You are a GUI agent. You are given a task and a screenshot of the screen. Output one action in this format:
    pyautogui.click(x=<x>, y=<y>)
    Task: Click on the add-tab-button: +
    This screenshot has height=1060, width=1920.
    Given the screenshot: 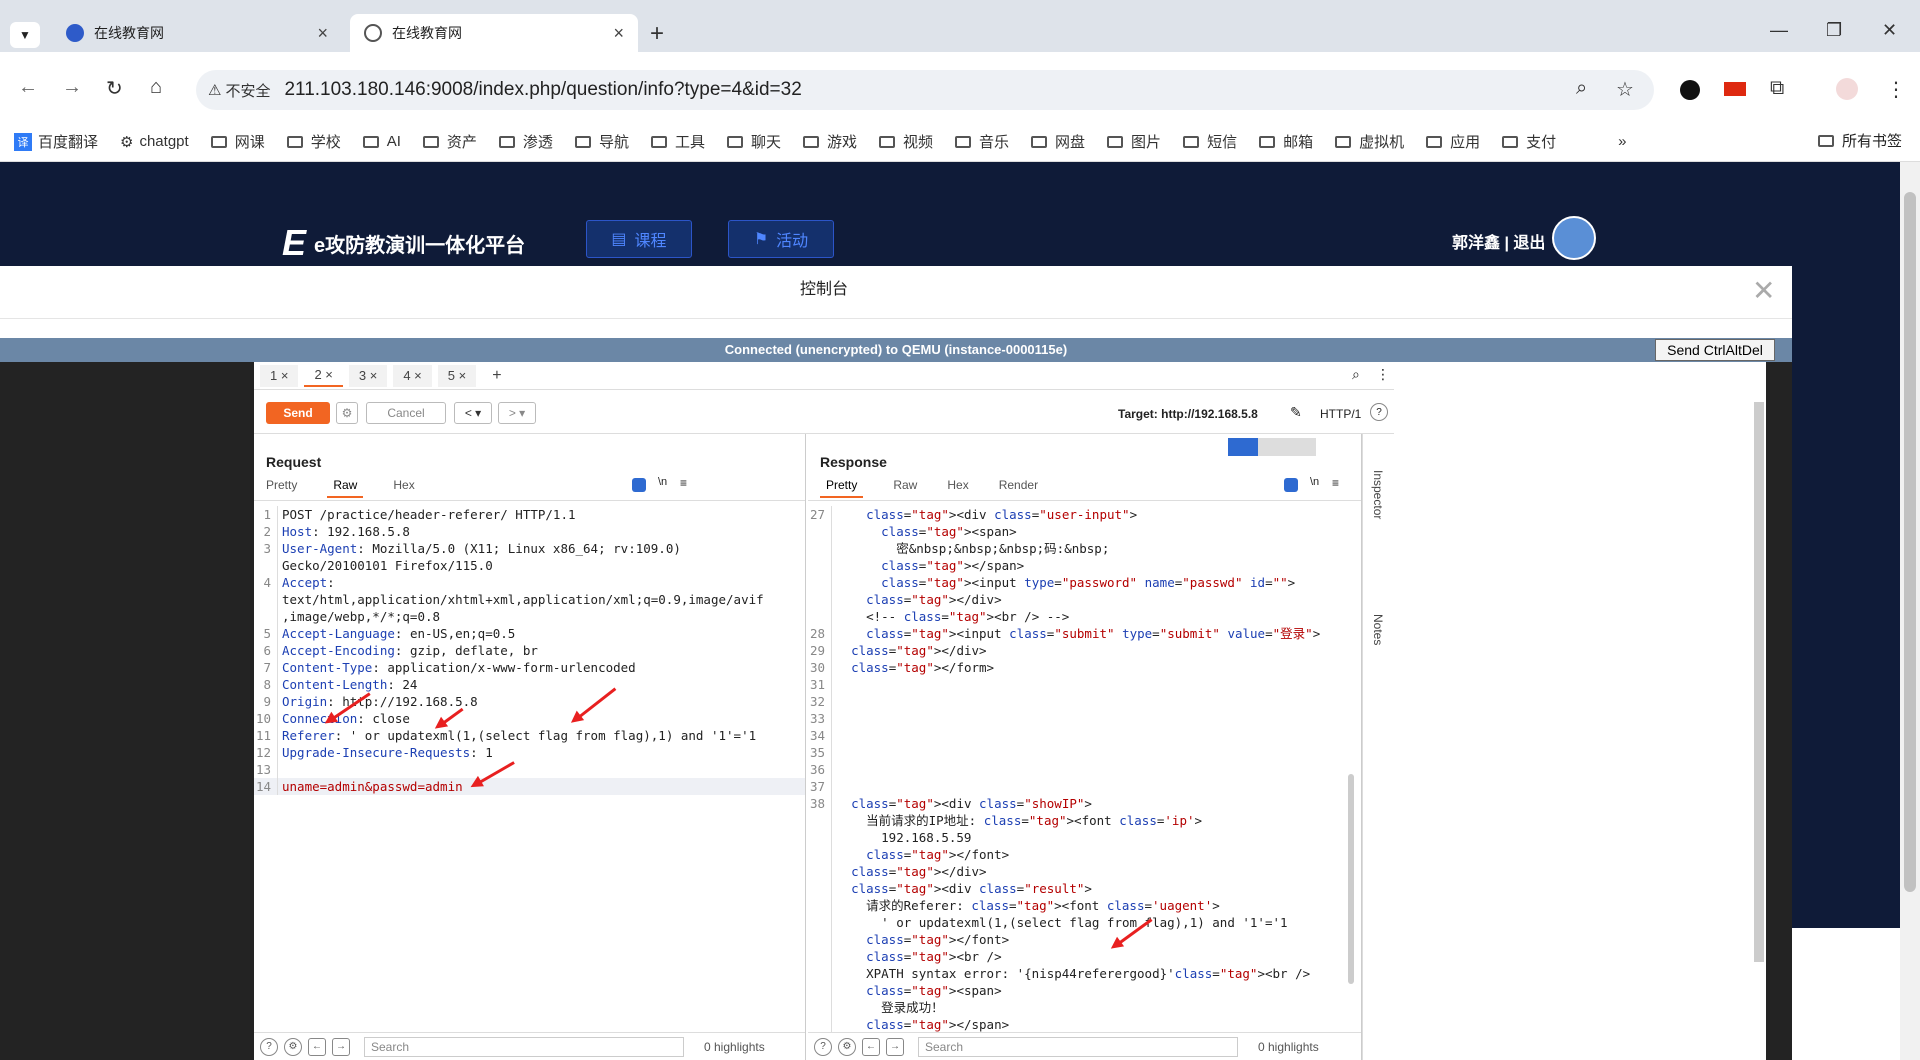 What is the action you would take?
    pyautogui.click(x=497, y=375)
    